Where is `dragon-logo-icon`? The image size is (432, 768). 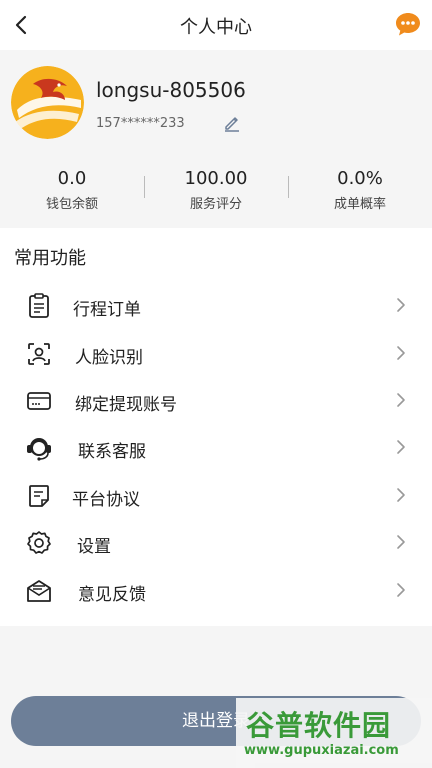
dragon-logo-icon is located at coordinates (47, 102).